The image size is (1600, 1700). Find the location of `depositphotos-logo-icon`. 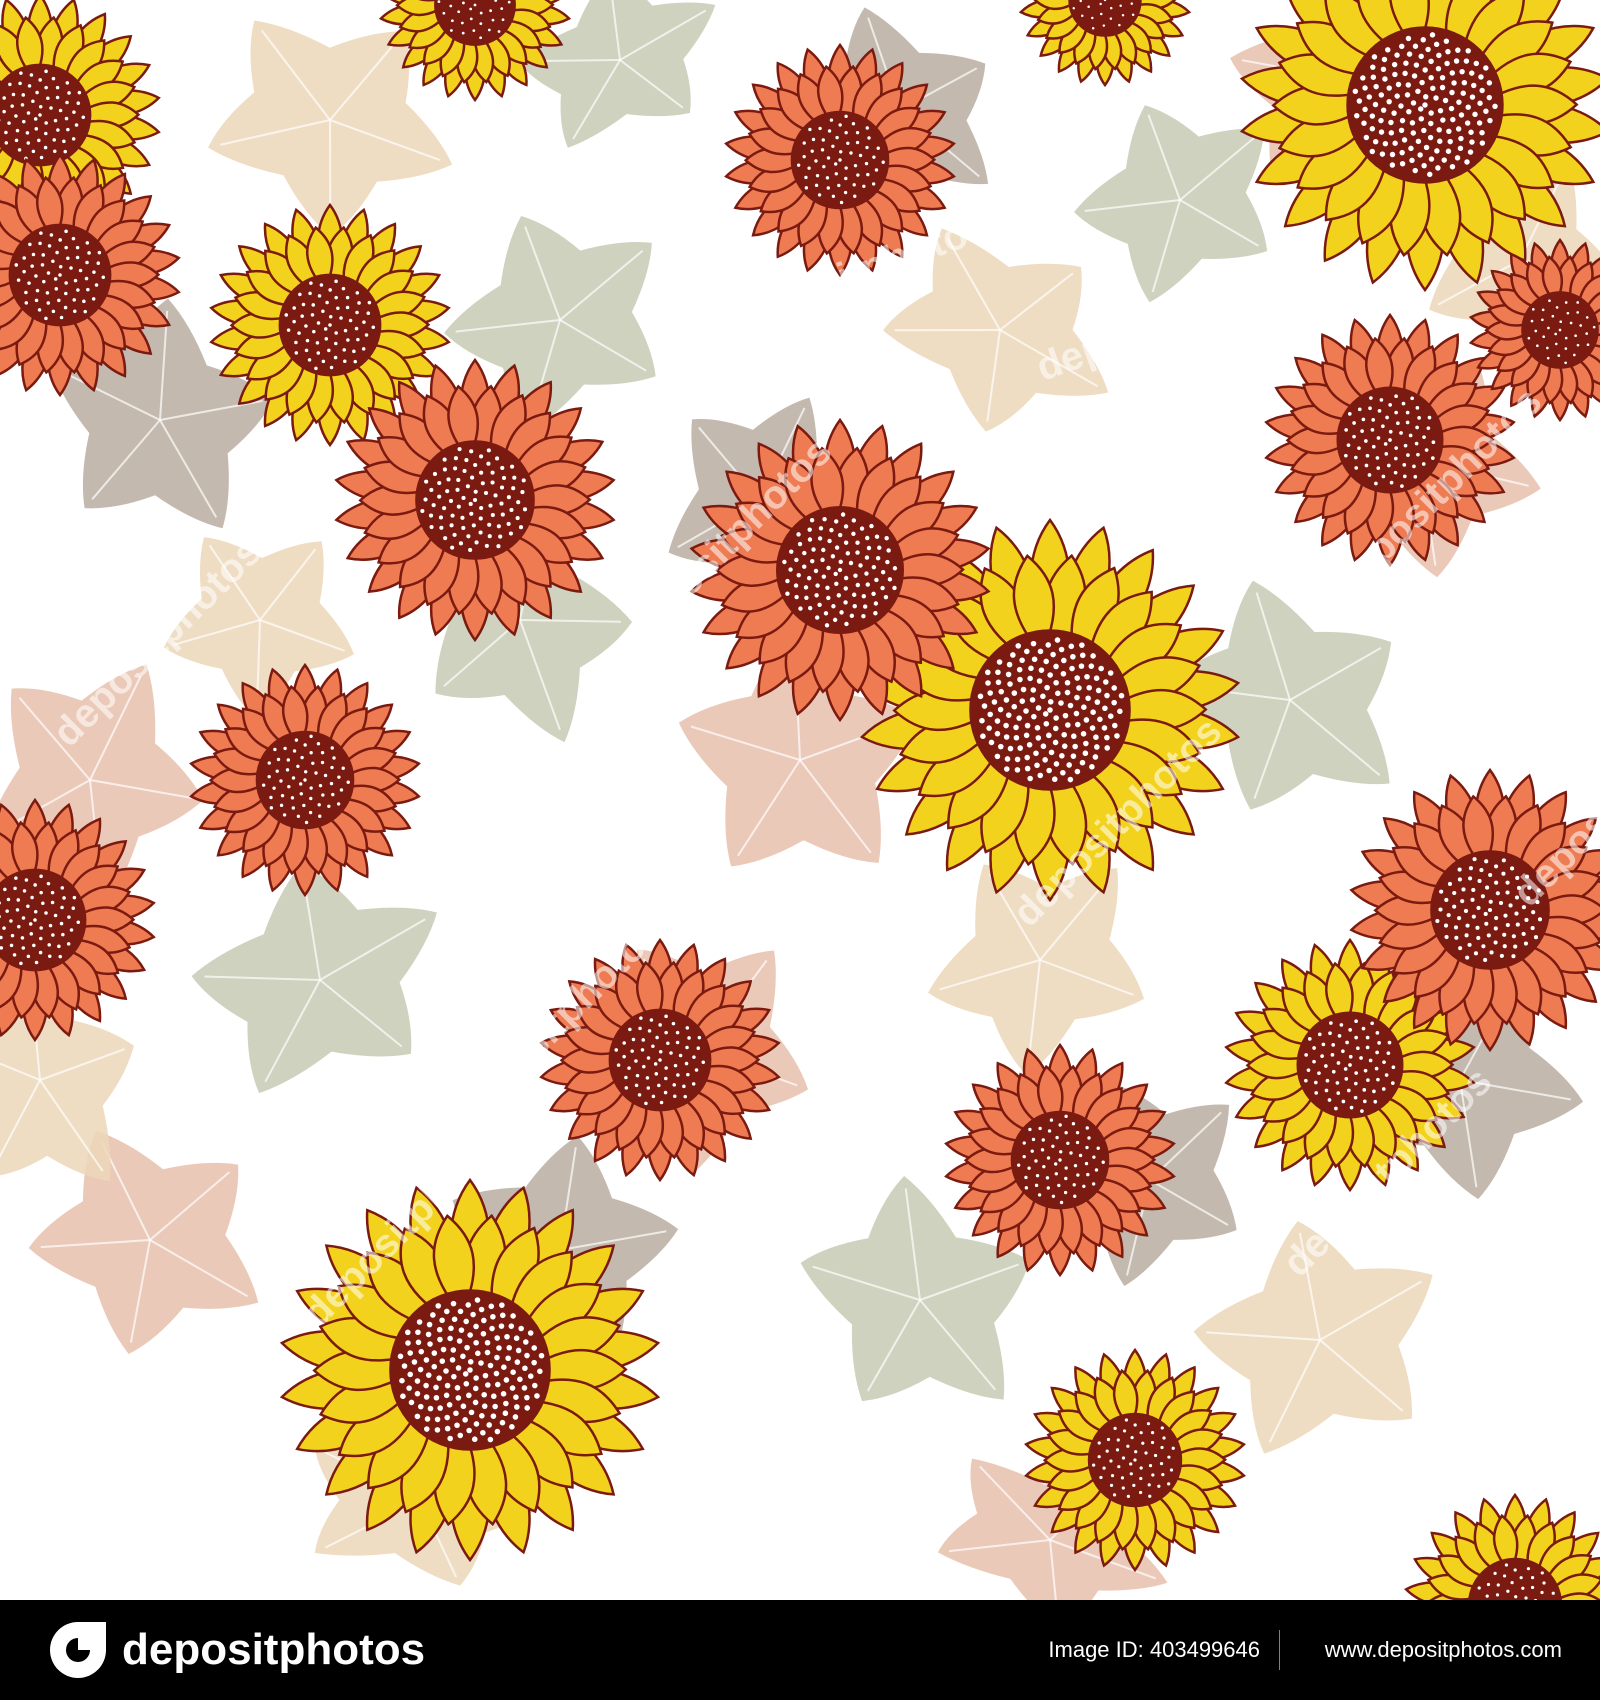

depositphotos-logo-icon is located at coordinates (78, 1650).